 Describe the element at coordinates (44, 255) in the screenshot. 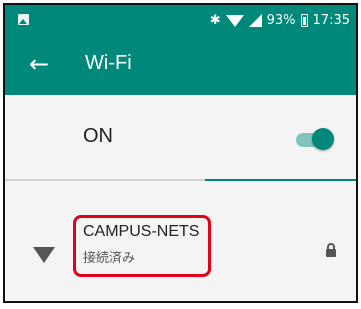

I see `wifi-icon` at that location.